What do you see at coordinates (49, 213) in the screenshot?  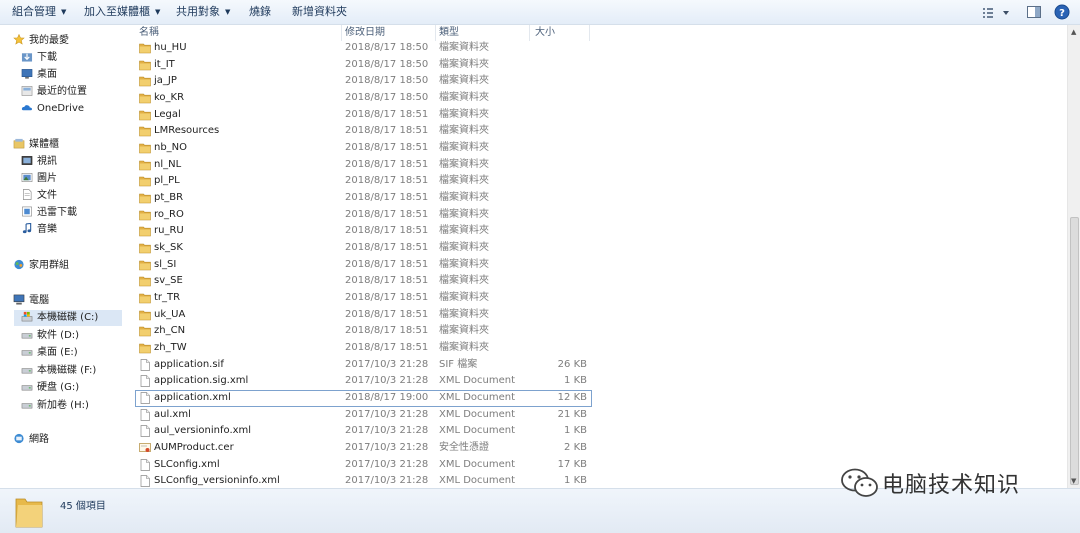 I see `nav-xunlei: 迅雷下載` at bounding box center [49, 213].